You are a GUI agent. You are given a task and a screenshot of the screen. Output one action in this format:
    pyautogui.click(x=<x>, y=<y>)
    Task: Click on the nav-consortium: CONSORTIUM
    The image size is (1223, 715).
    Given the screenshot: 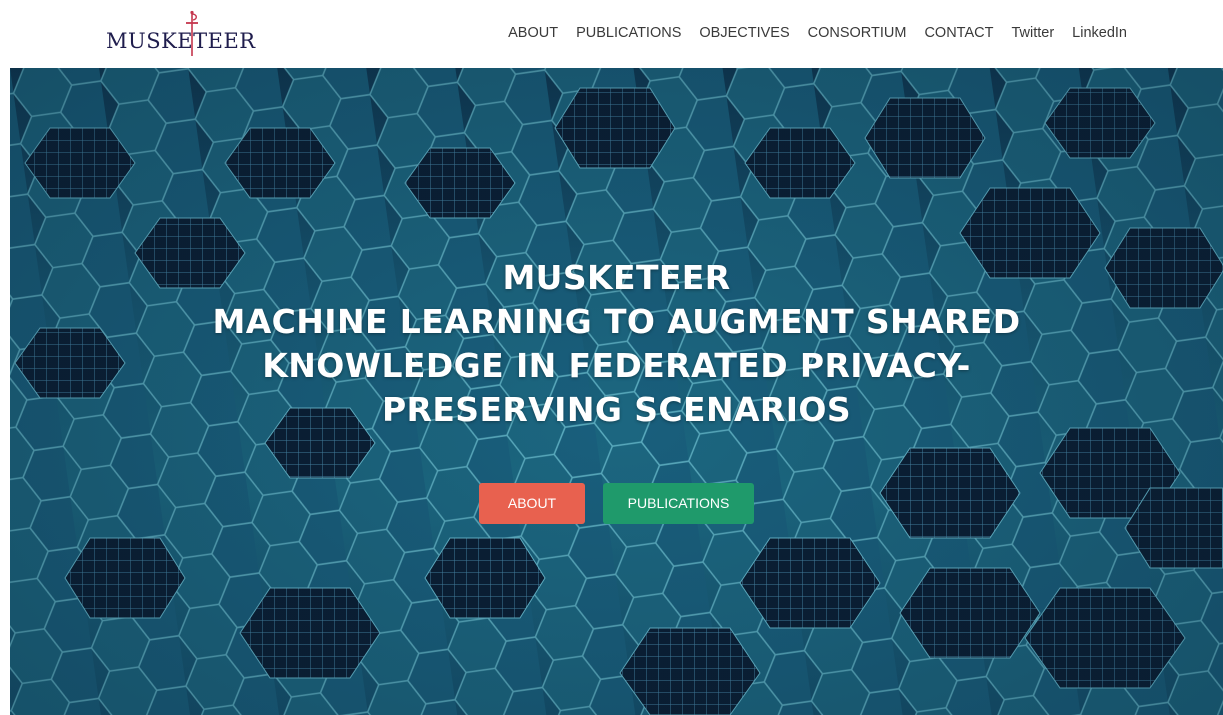 What is the action you would take?
    pyautogui.click(x=857, y=33)
    